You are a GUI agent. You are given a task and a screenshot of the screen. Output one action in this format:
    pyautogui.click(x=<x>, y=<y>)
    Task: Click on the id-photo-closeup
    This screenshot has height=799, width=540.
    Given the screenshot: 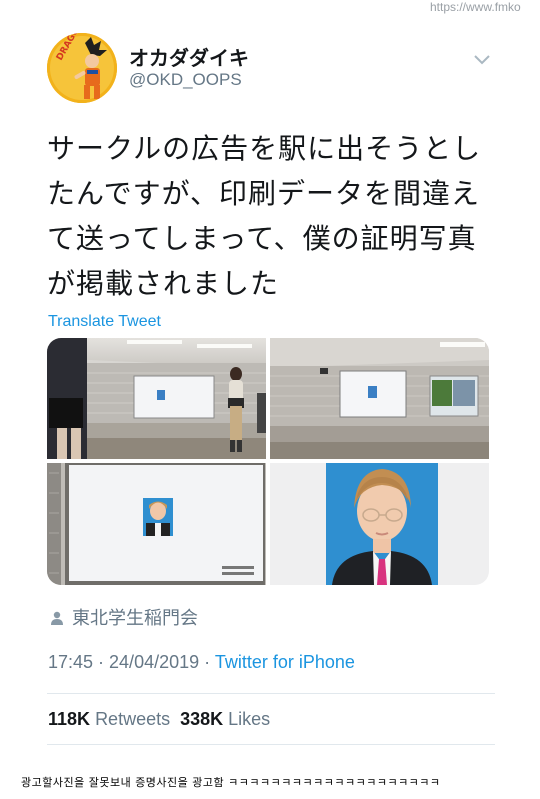 What is the action you would take?
    pyautogui.click(x=379, y=524)
    